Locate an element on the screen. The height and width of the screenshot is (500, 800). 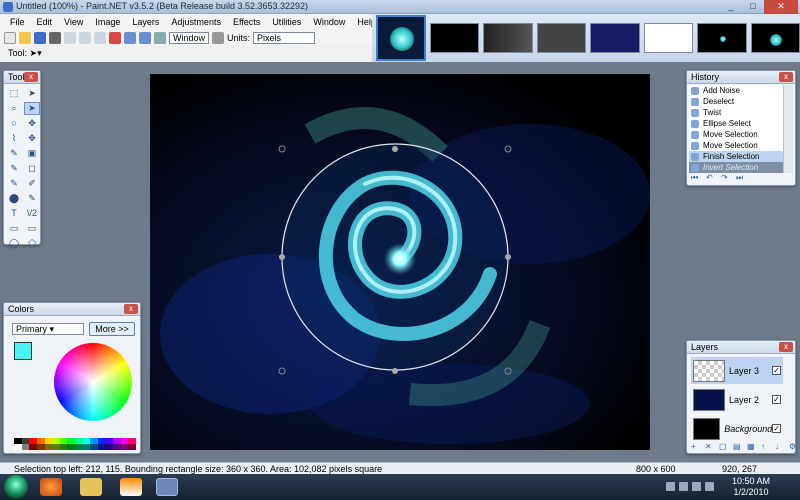
volume-icon is located at coordinates (709, 486).